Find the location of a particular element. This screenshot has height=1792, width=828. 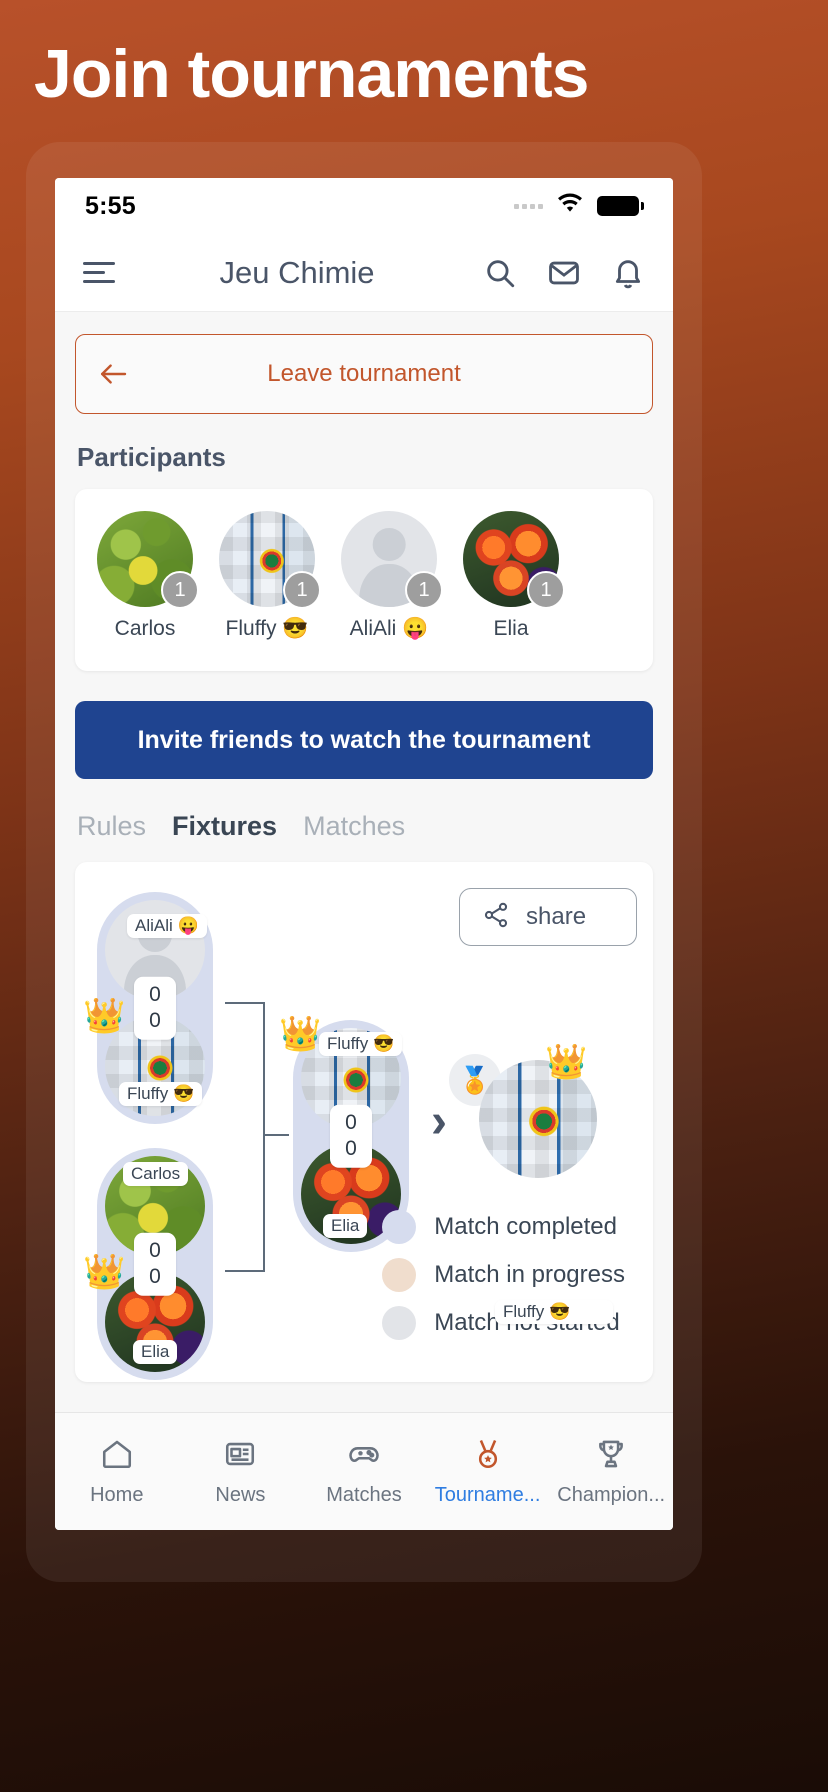

participants-card: 1 Carlos 1 Fluffy 😎 1 AliAli 😛 1 Elia is located at coordinates (364, 580).